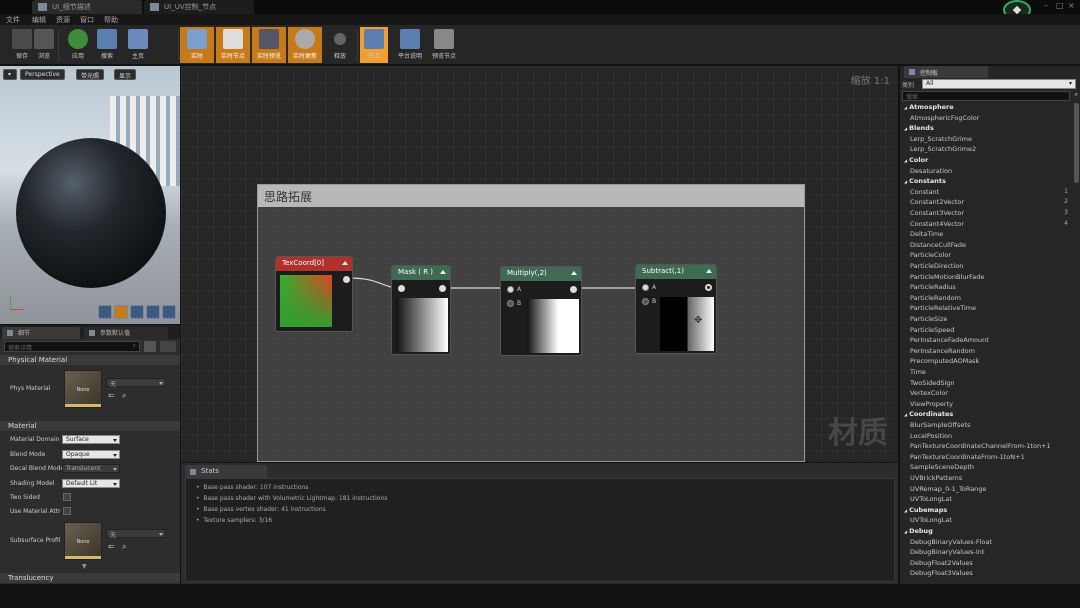 The height and width of the screenshot is (608, 1080). I want to click on palette-category: ◢ Constants, so click(925, 181).